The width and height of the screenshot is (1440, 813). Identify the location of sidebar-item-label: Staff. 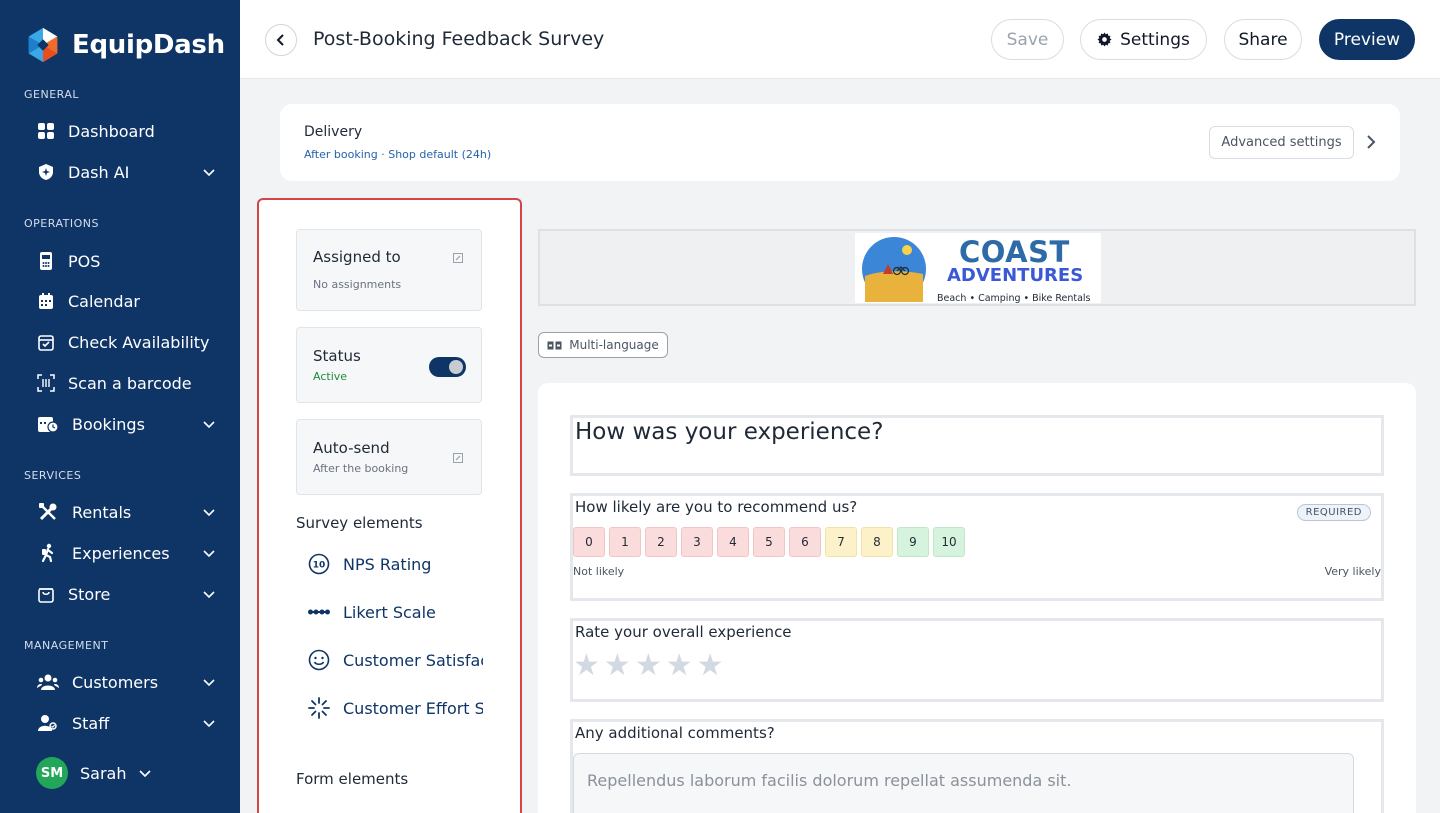
(91, 723).